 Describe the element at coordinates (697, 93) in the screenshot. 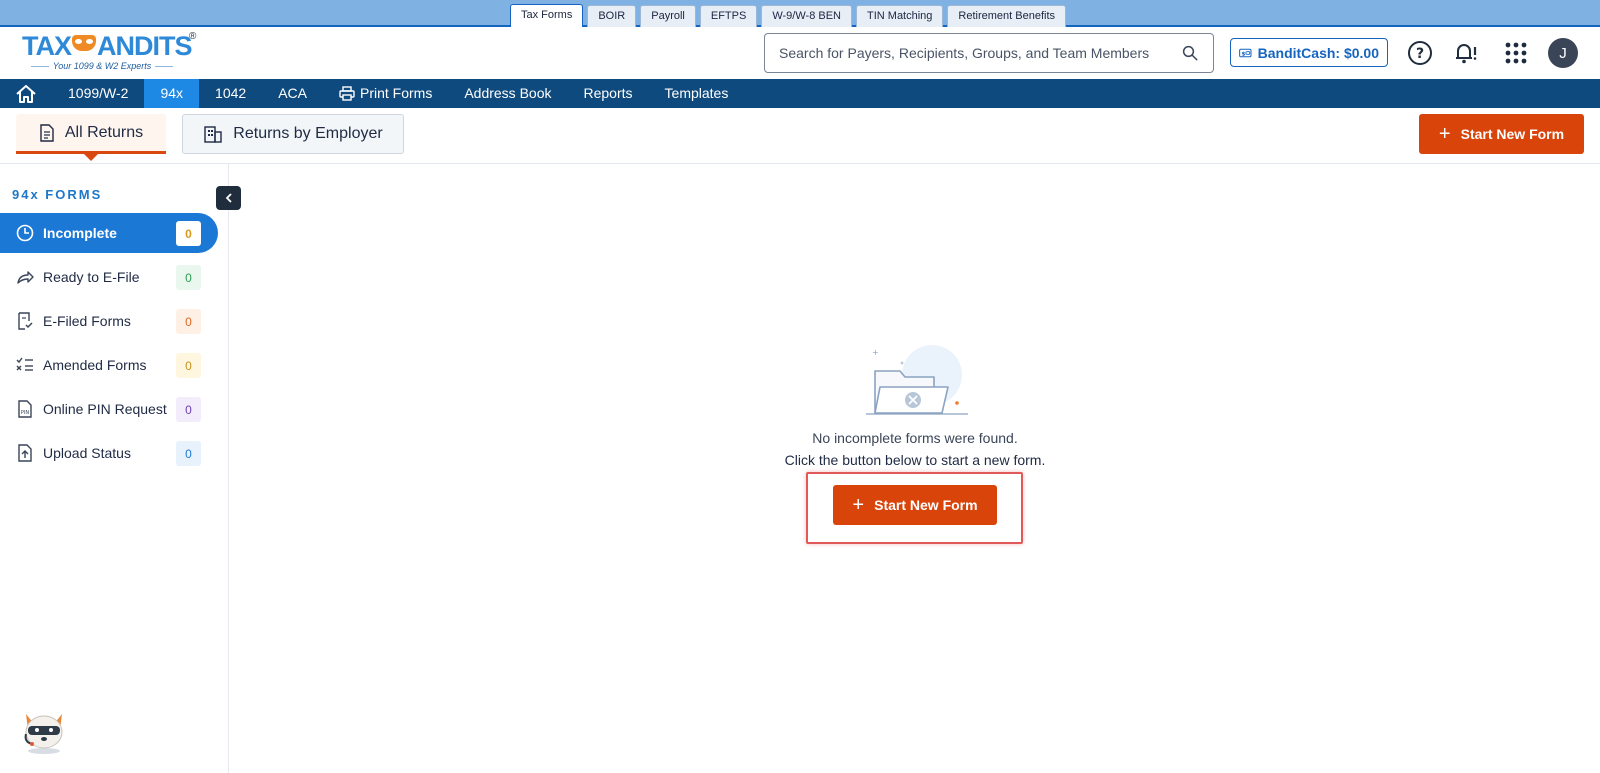

I see `nav-templates: Templates` at that location.